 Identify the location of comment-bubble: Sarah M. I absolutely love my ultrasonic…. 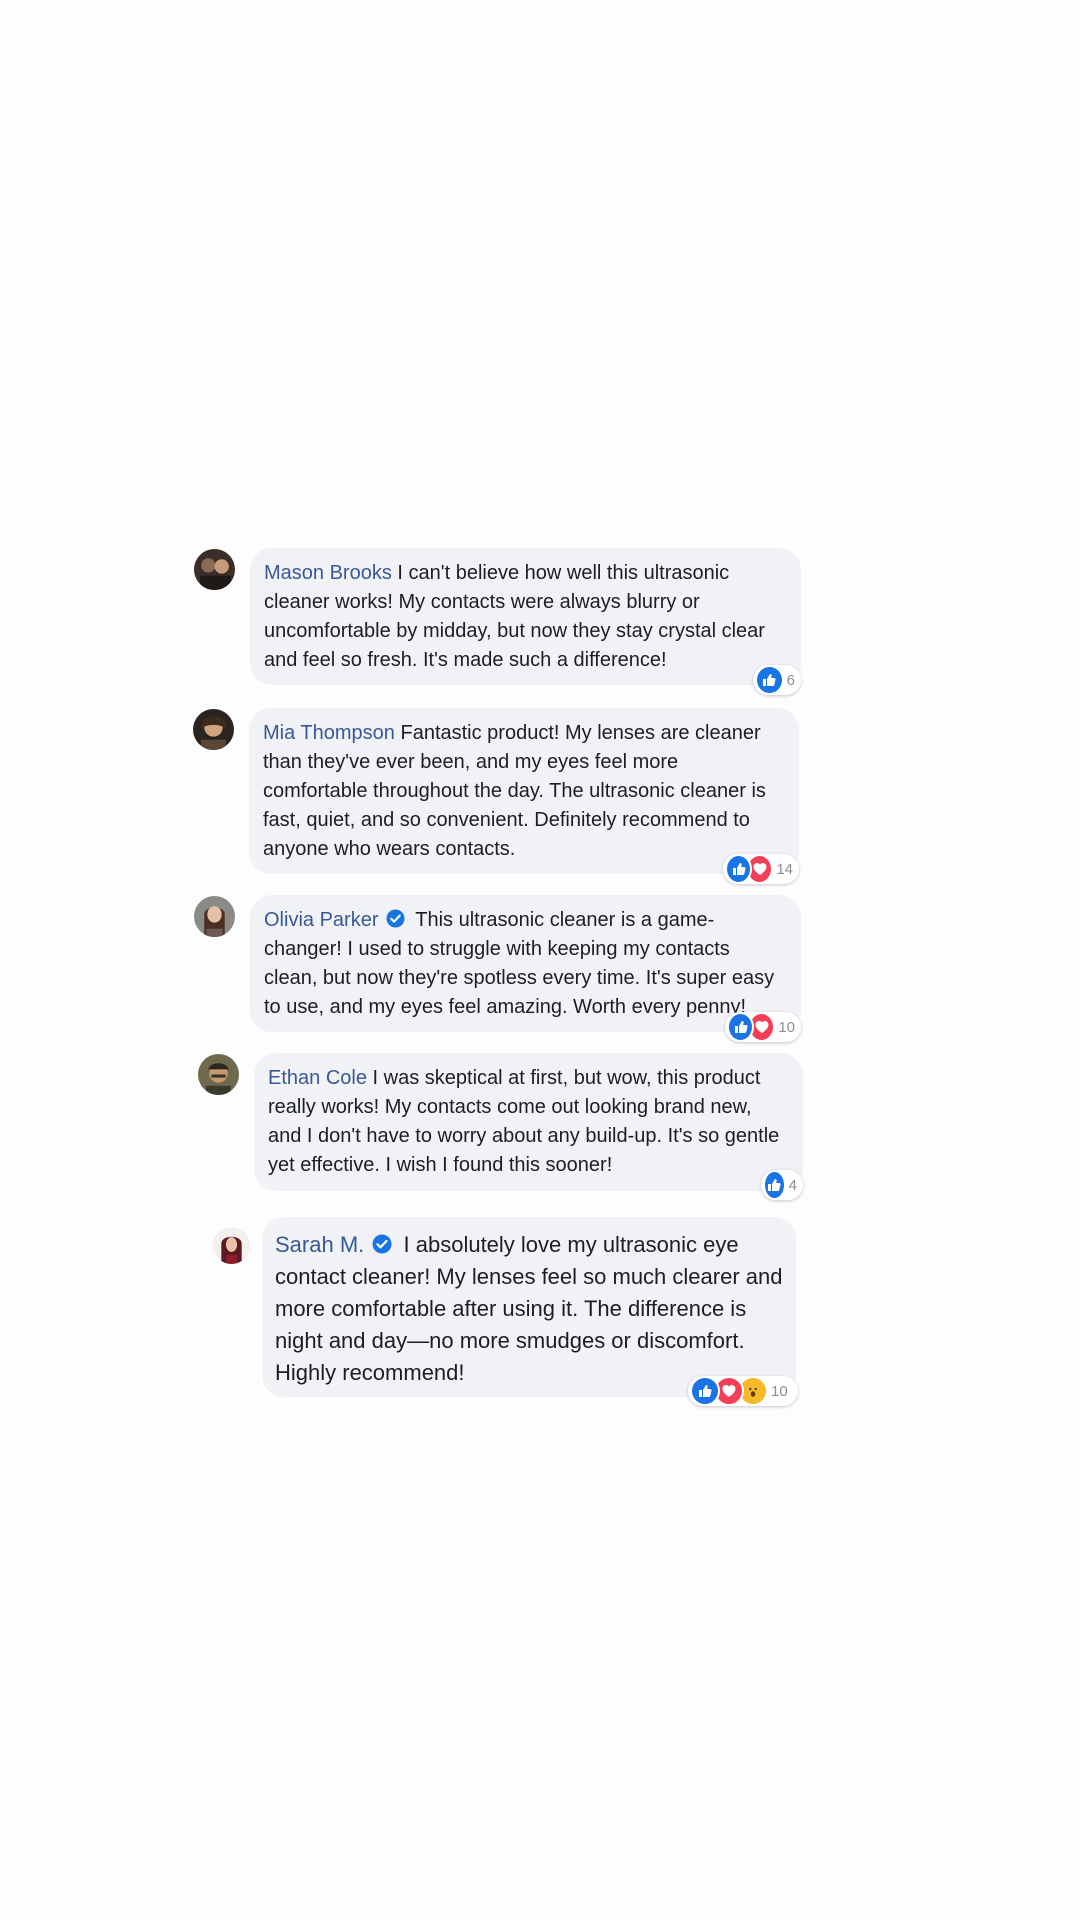
(529, 1307).